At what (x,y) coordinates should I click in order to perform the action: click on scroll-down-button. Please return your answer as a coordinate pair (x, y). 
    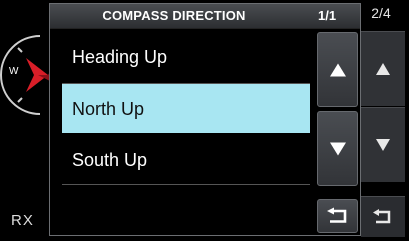
    Looking at the image, I should click on (337, 148).